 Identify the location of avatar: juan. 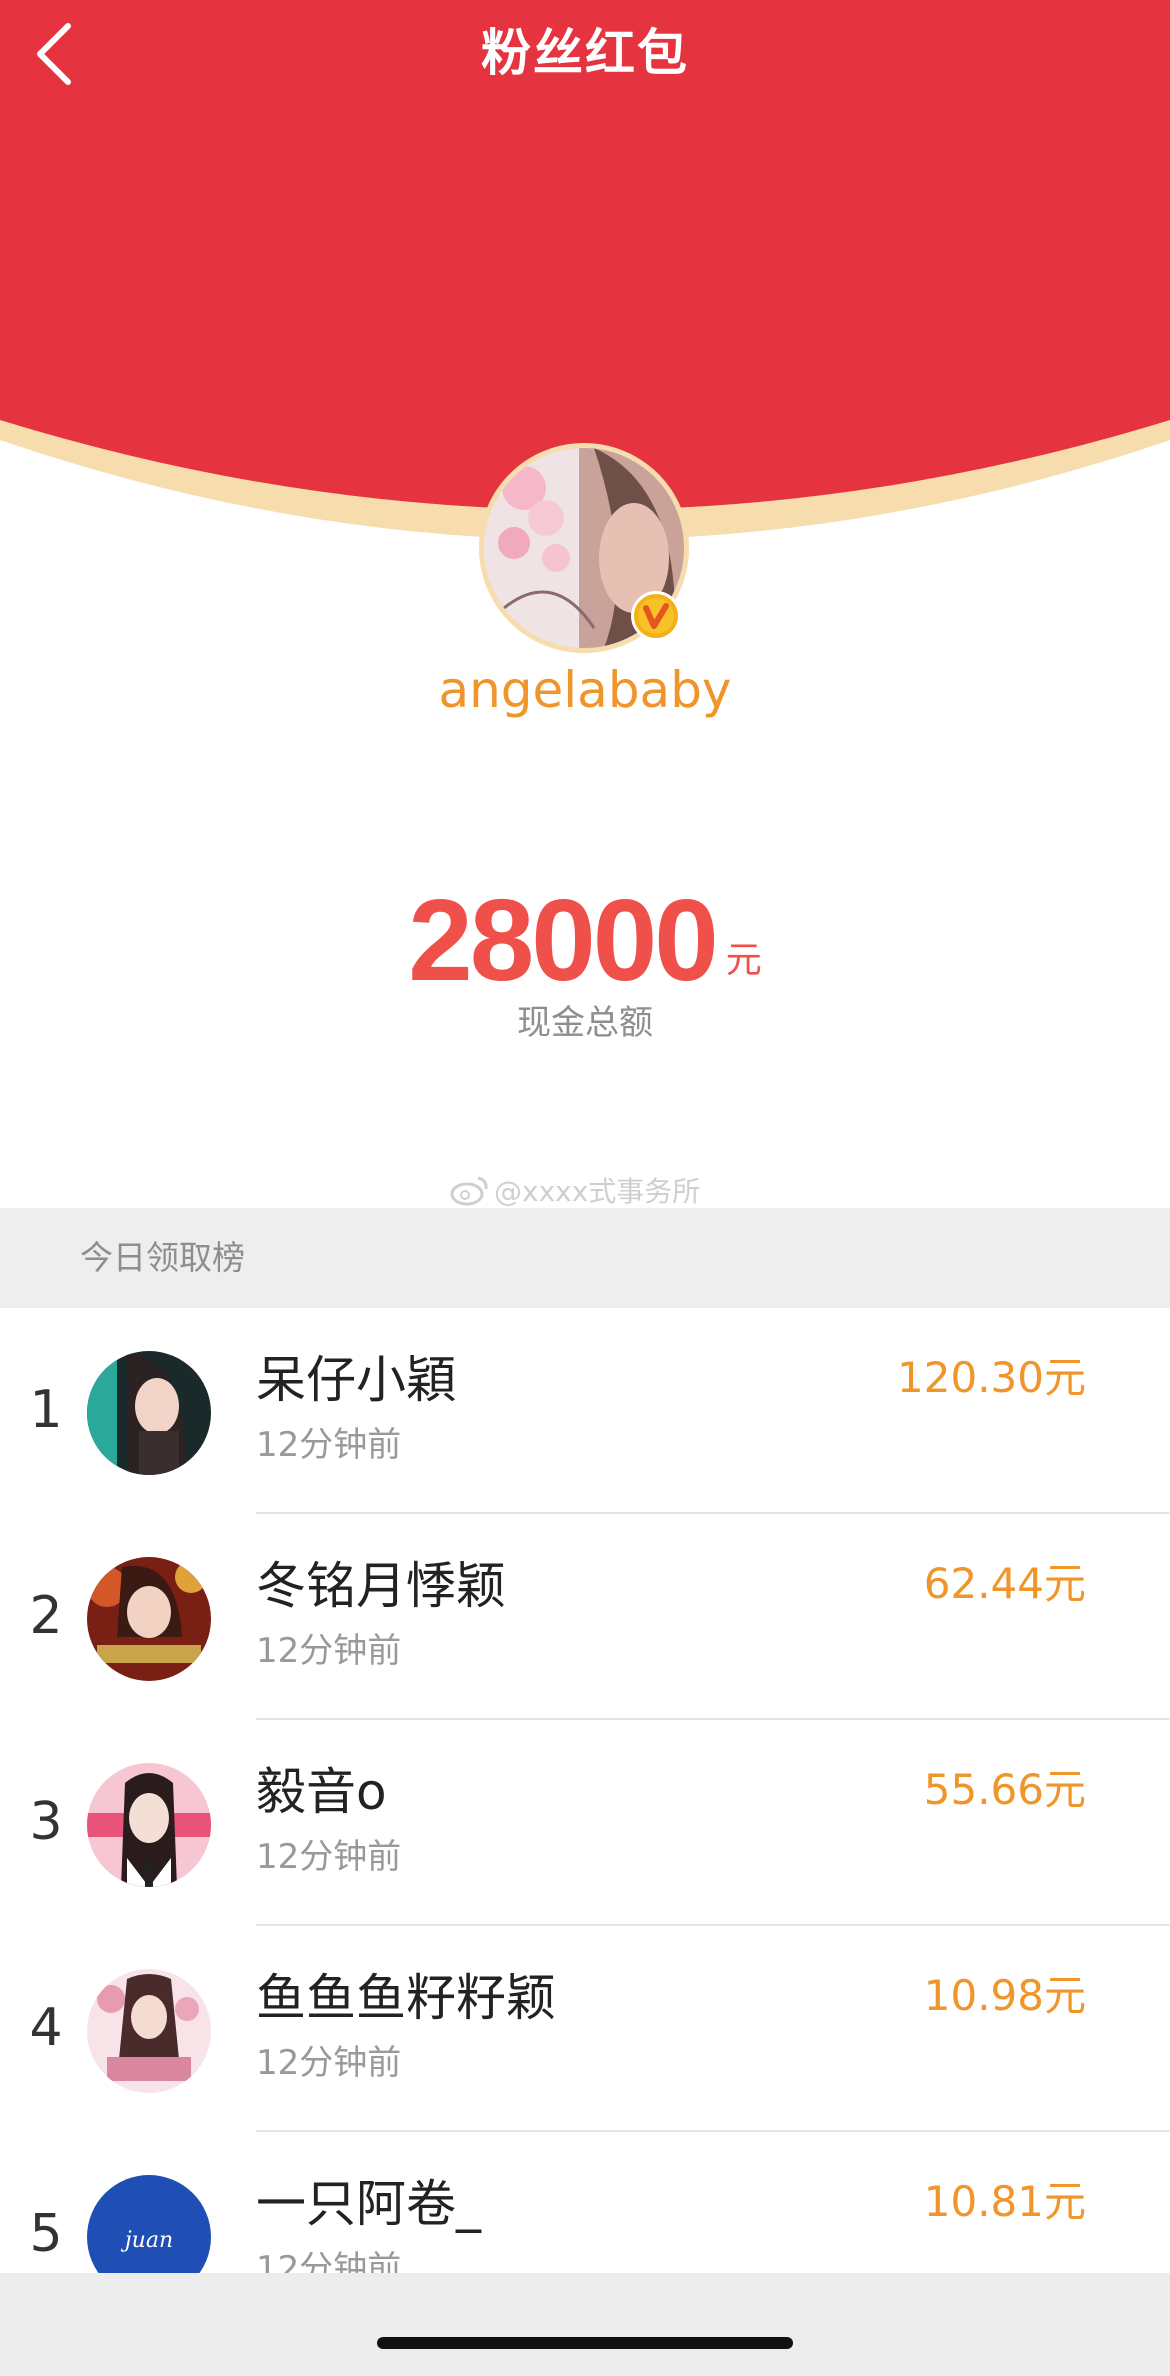
(149, 2224).